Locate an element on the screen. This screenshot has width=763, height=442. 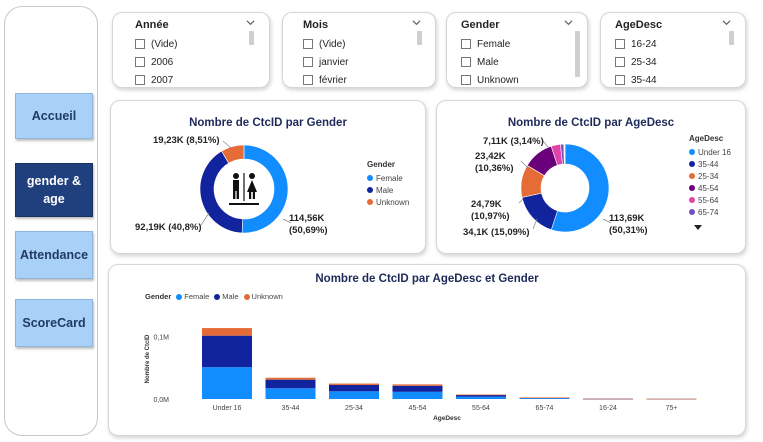
x-tick-label: 45-54 is located at coordinates (418, 408).